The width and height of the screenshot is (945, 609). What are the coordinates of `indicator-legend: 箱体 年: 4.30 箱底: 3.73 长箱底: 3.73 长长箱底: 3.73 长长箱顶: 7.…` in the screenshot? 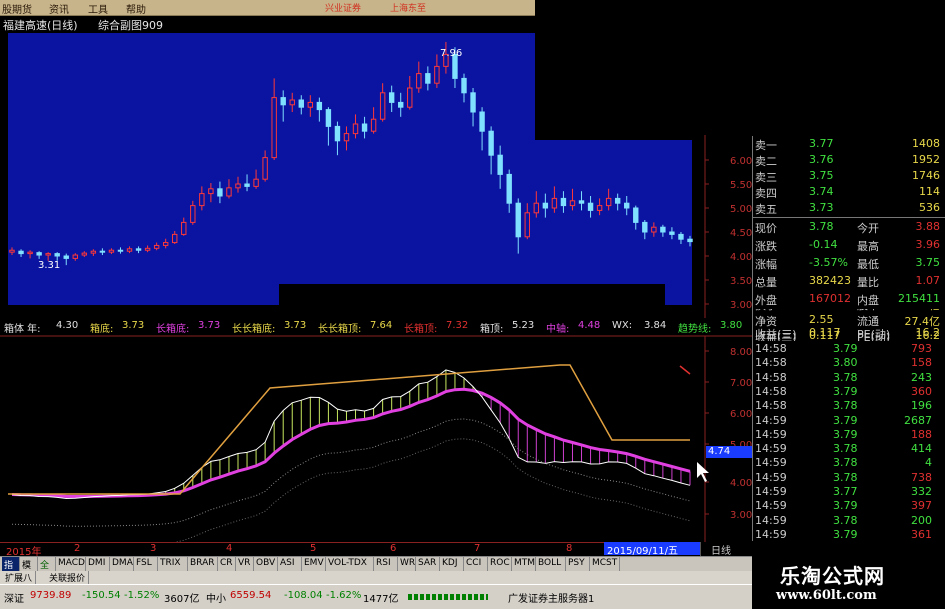 It's located at (371, 326).